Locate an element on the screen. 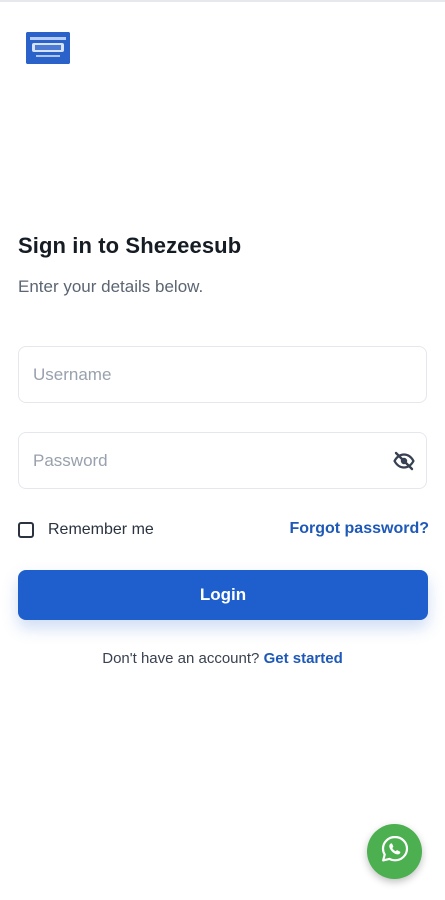 This screenshot has height=900, width=445. password-input is located at coordinates (203, 460).